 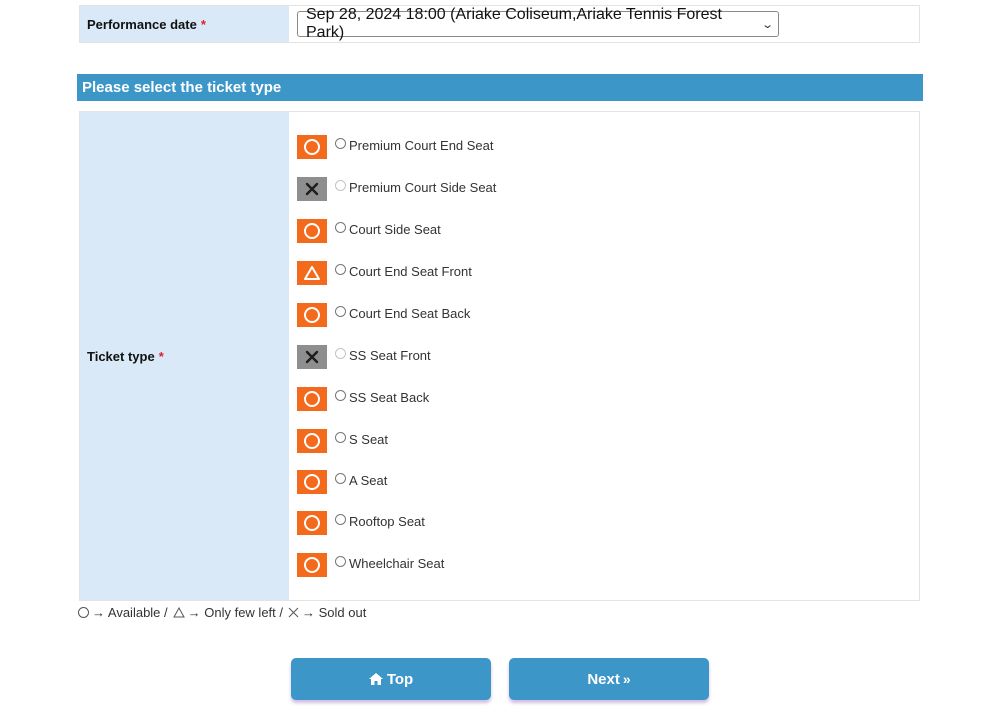 What do you see at coordinates (626, 679) in the screenshot?
I see `double-chevron-right-icon: »` at bounding box center [626, 679].